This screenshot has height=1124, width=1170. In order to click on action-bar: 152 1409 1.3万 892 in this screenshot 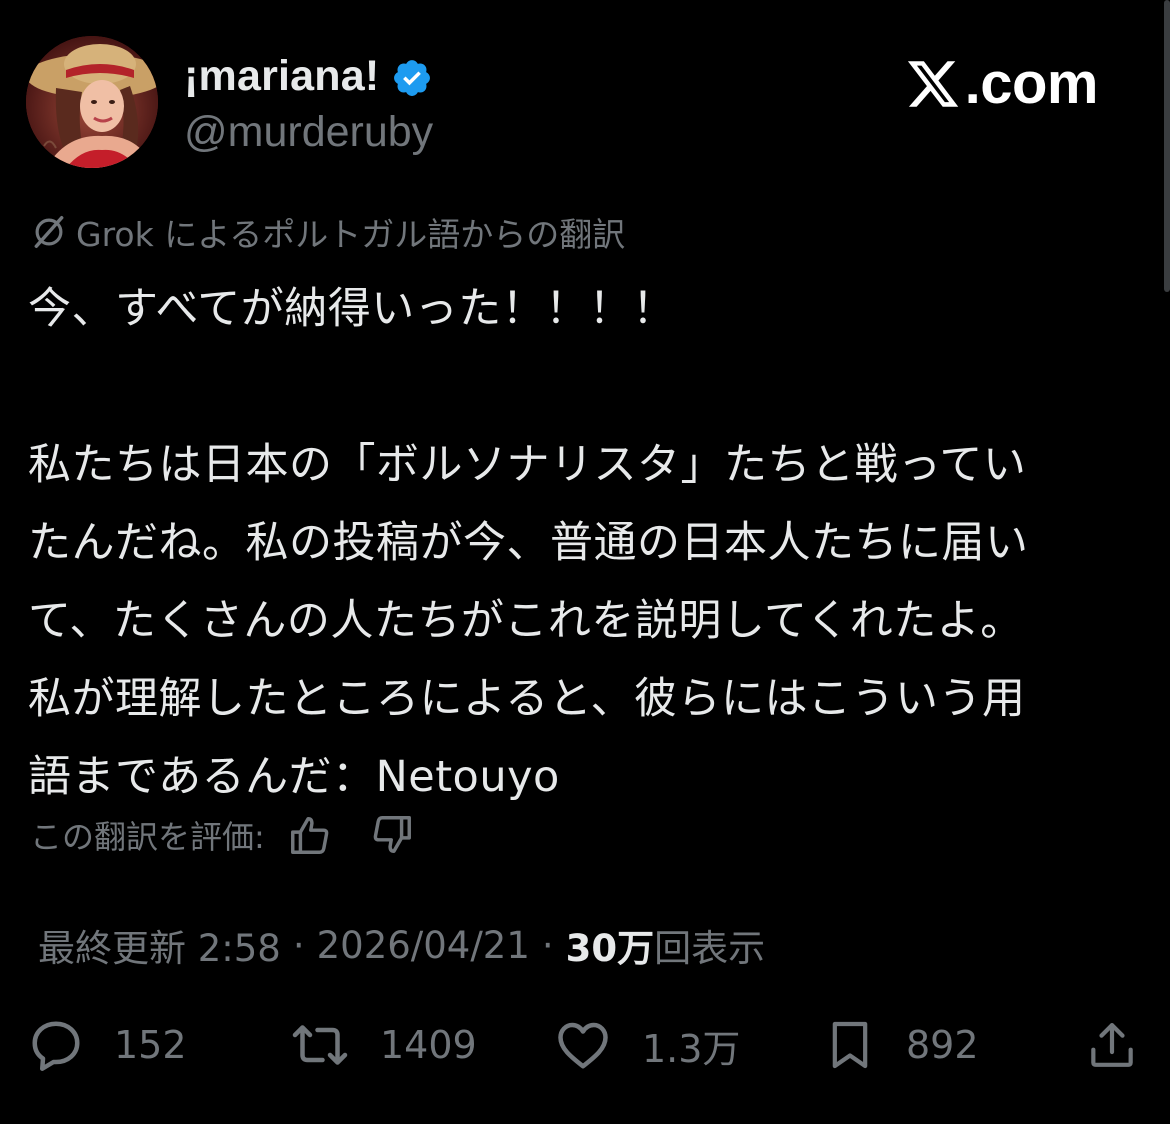, I will do `click(586, 1045)`.